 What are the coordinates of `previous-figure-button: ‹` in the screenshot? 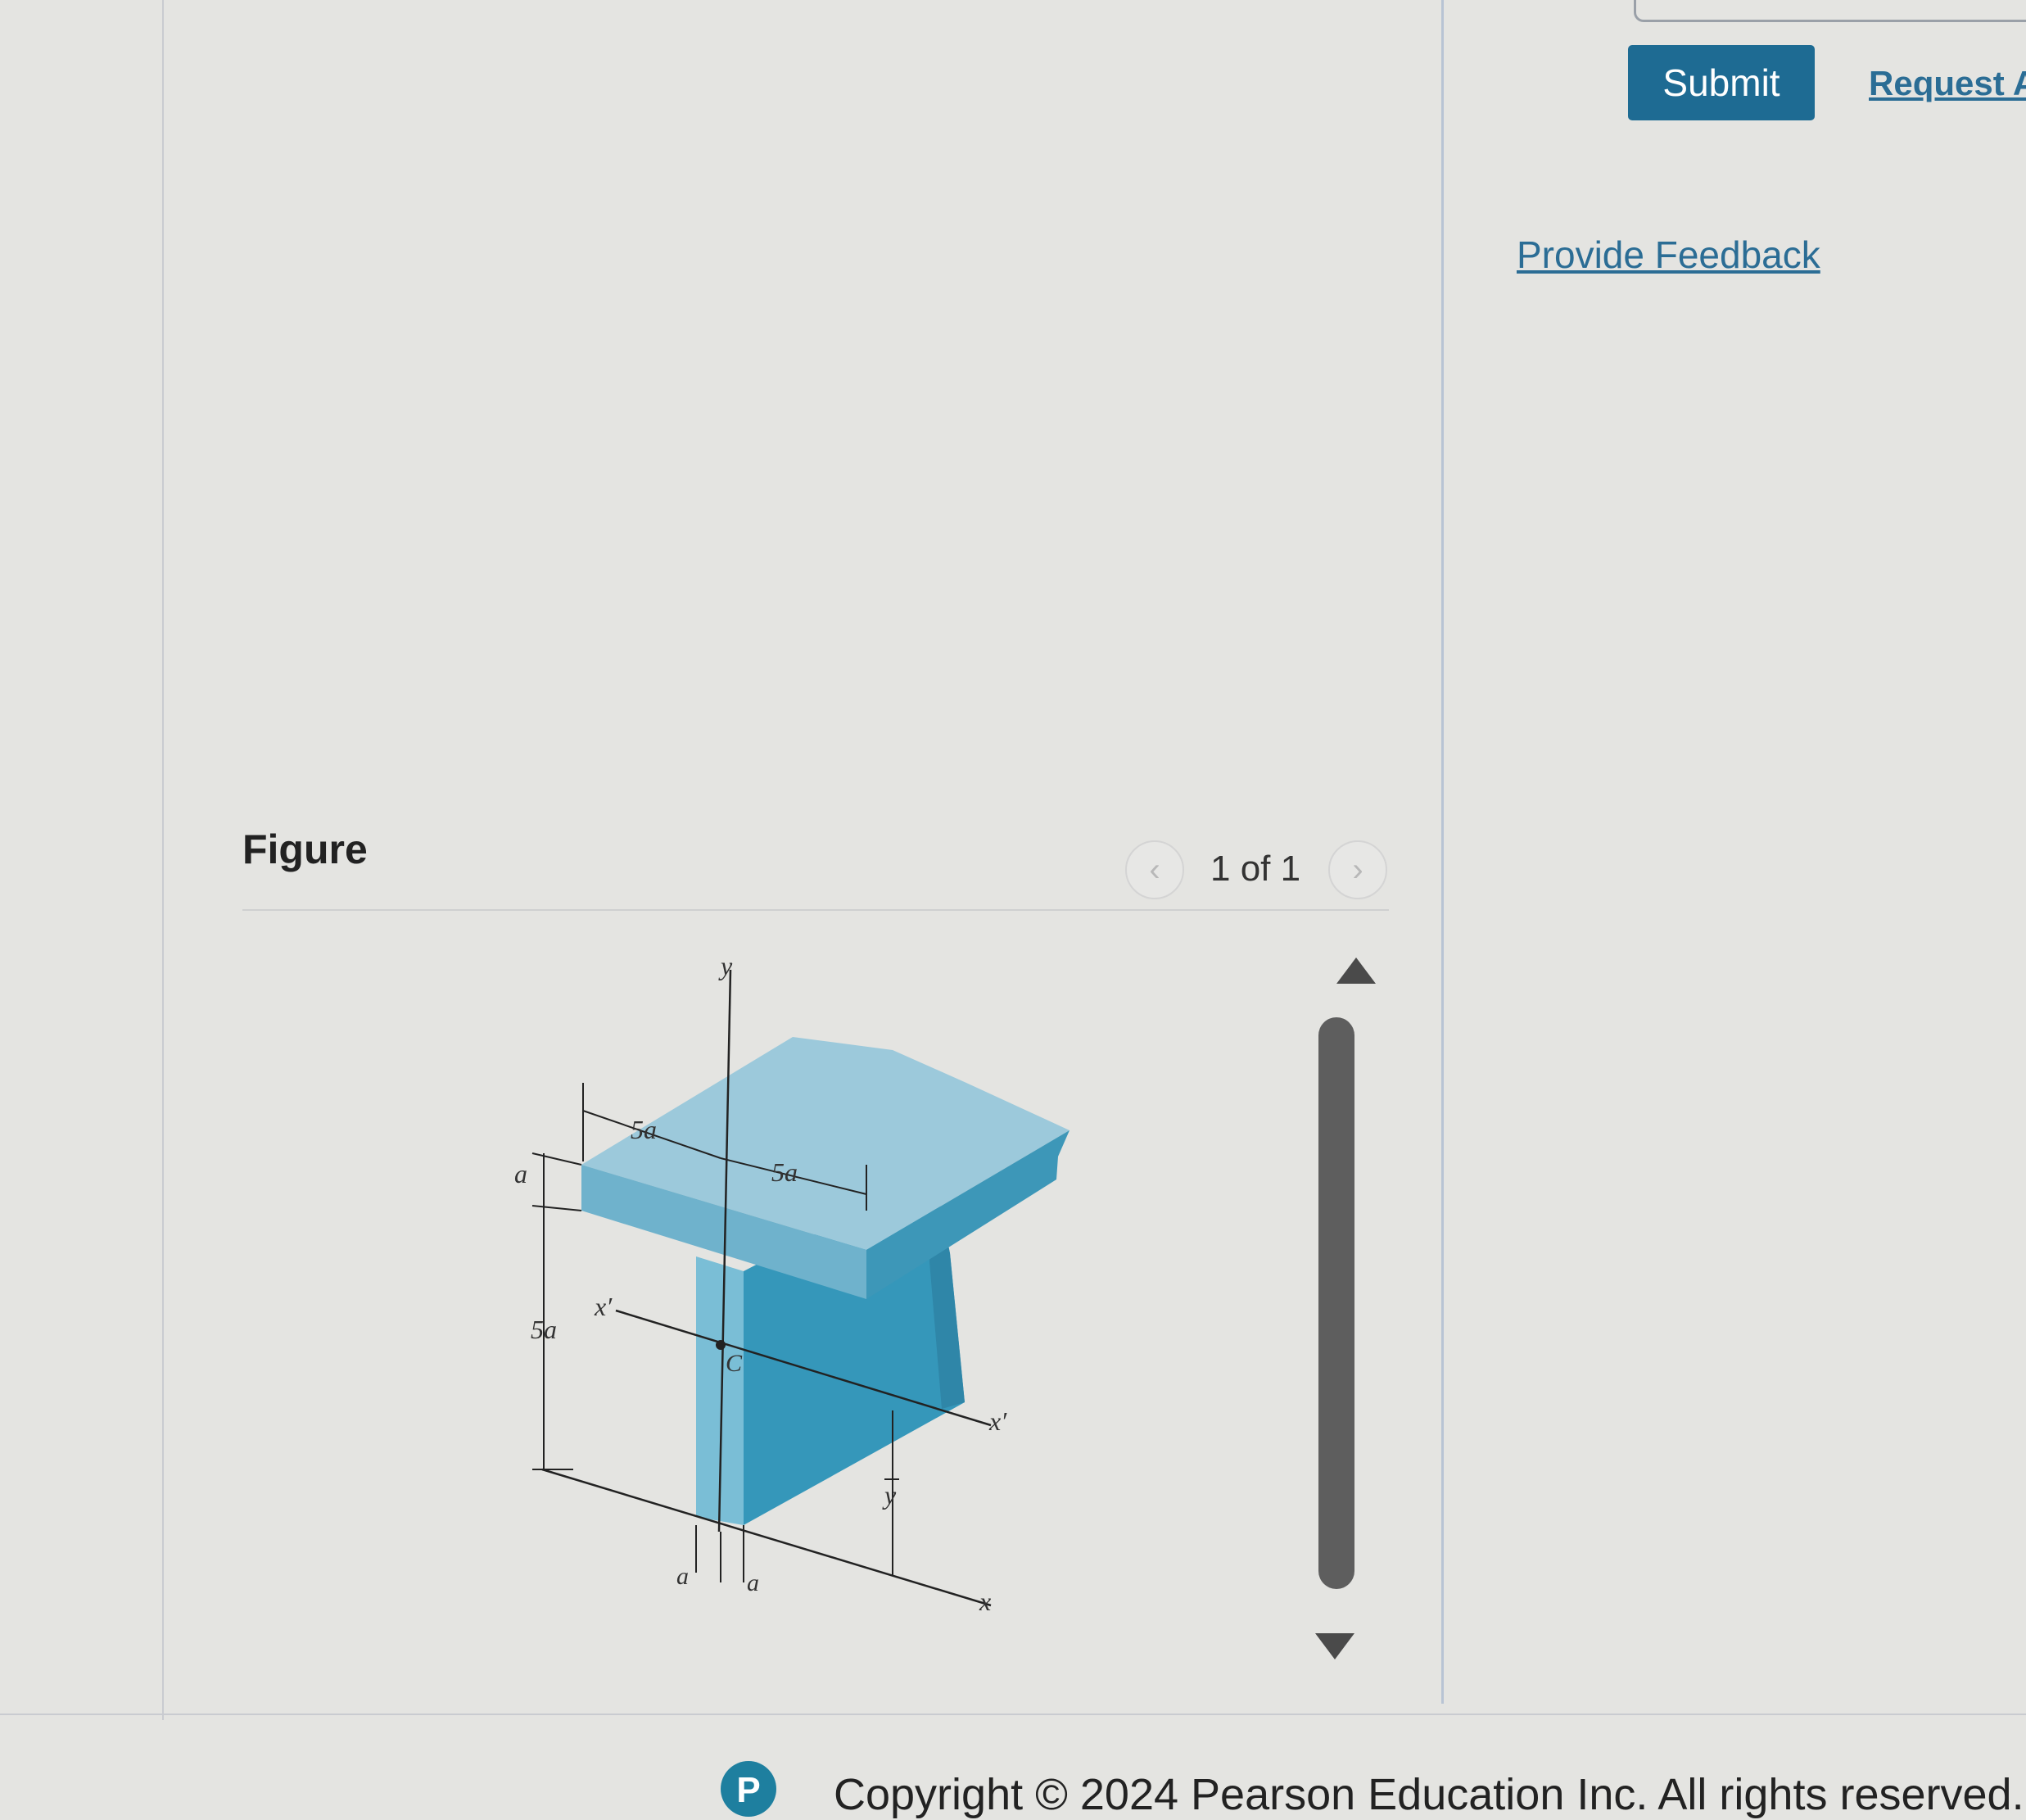 It's located at (1154, 870).